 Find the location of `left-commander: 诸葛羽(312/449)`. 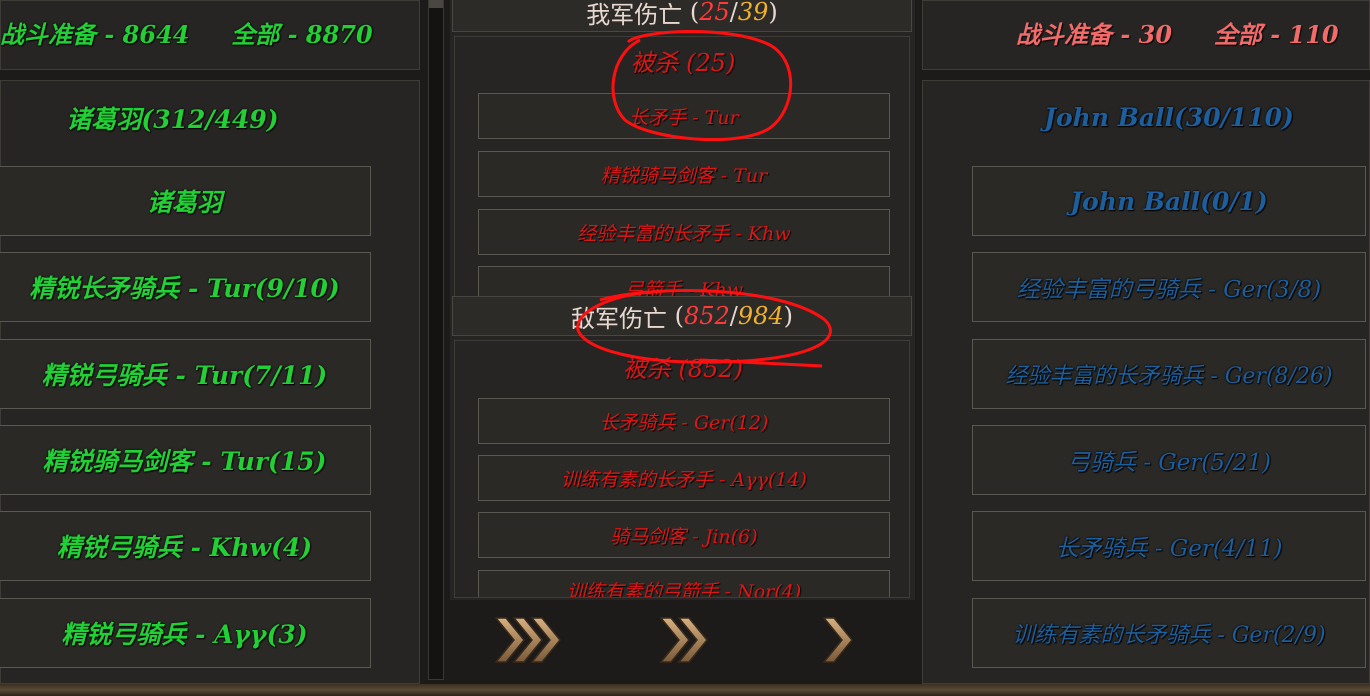

left-commander: 诸葛羽(312/449) is located at coordinates (172, 117).